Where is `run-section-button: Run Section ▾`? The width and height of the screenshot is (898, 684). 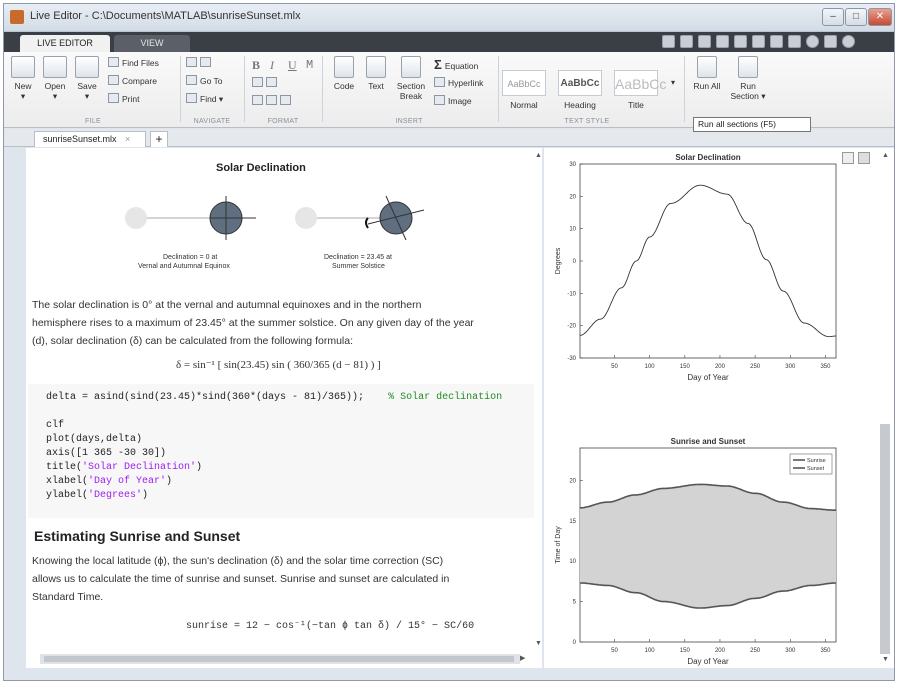 run-section-button: Run Section ▾ is located at coordinates (748, 79).